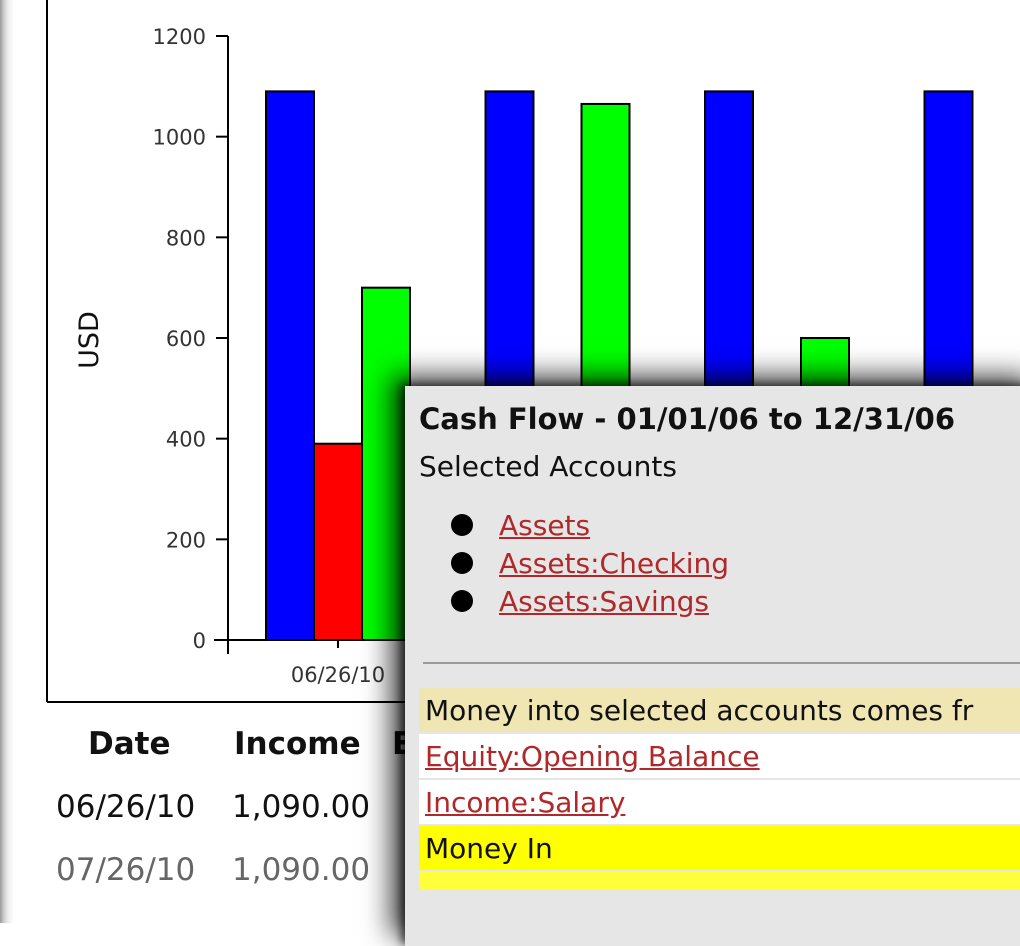  I want to click on table-row: Income:Salary, so click(719, 802).